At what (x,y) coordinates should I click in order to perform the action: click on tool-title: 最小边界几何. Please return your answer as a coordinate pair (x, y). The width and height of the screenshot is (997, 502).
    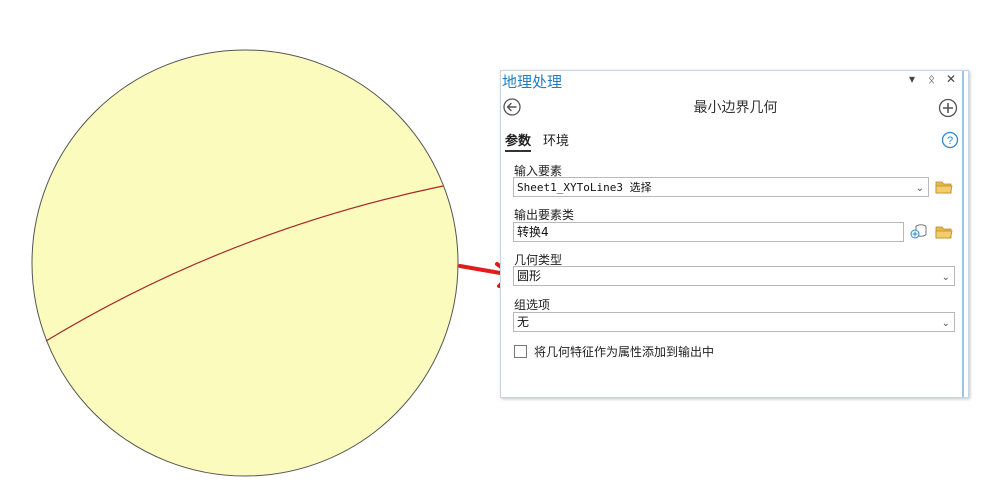
    Looking at the image, I should click on (735, 108).